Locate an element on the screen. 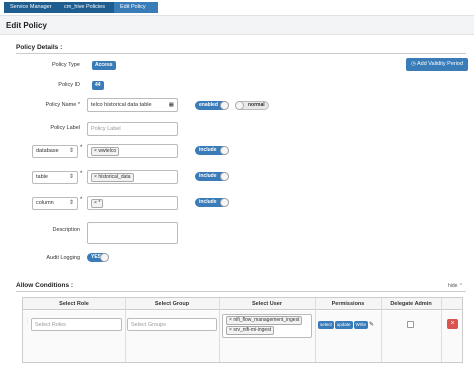  table-values-input: × historical_data is located at coordinates (132, 177).